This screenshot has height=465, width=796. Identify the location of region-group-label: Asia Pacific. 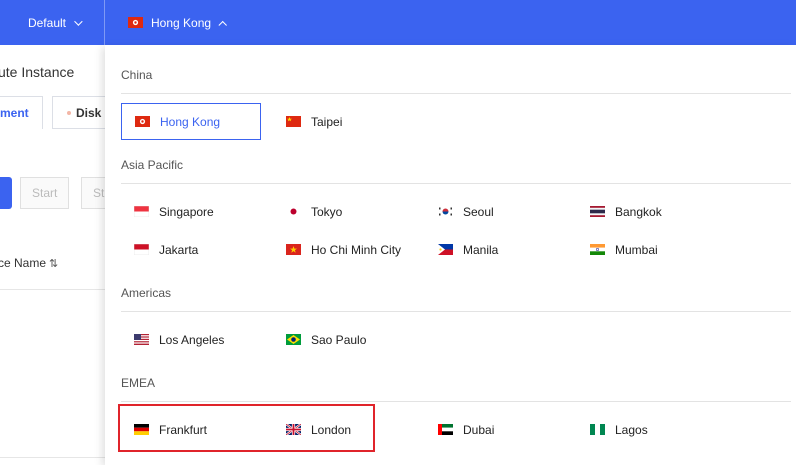
(152, 165).